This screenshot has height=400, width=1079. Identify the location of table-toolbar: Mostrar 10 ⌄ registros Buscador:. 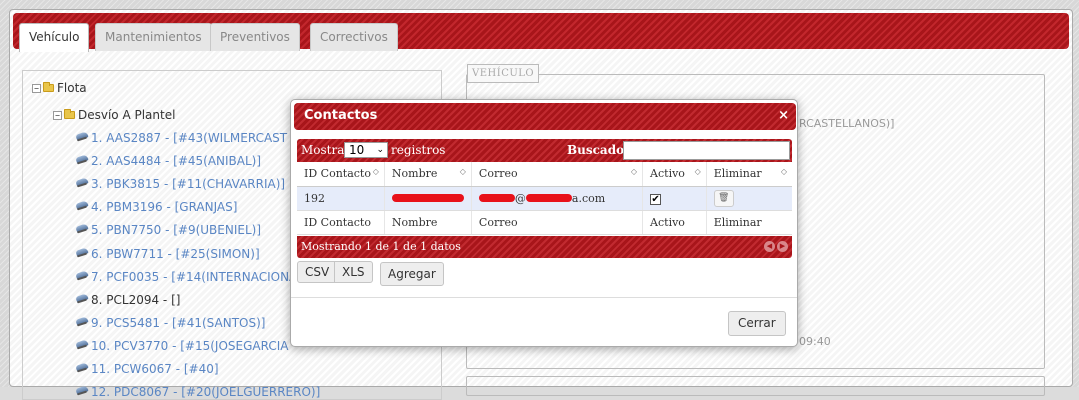
(544, 150).